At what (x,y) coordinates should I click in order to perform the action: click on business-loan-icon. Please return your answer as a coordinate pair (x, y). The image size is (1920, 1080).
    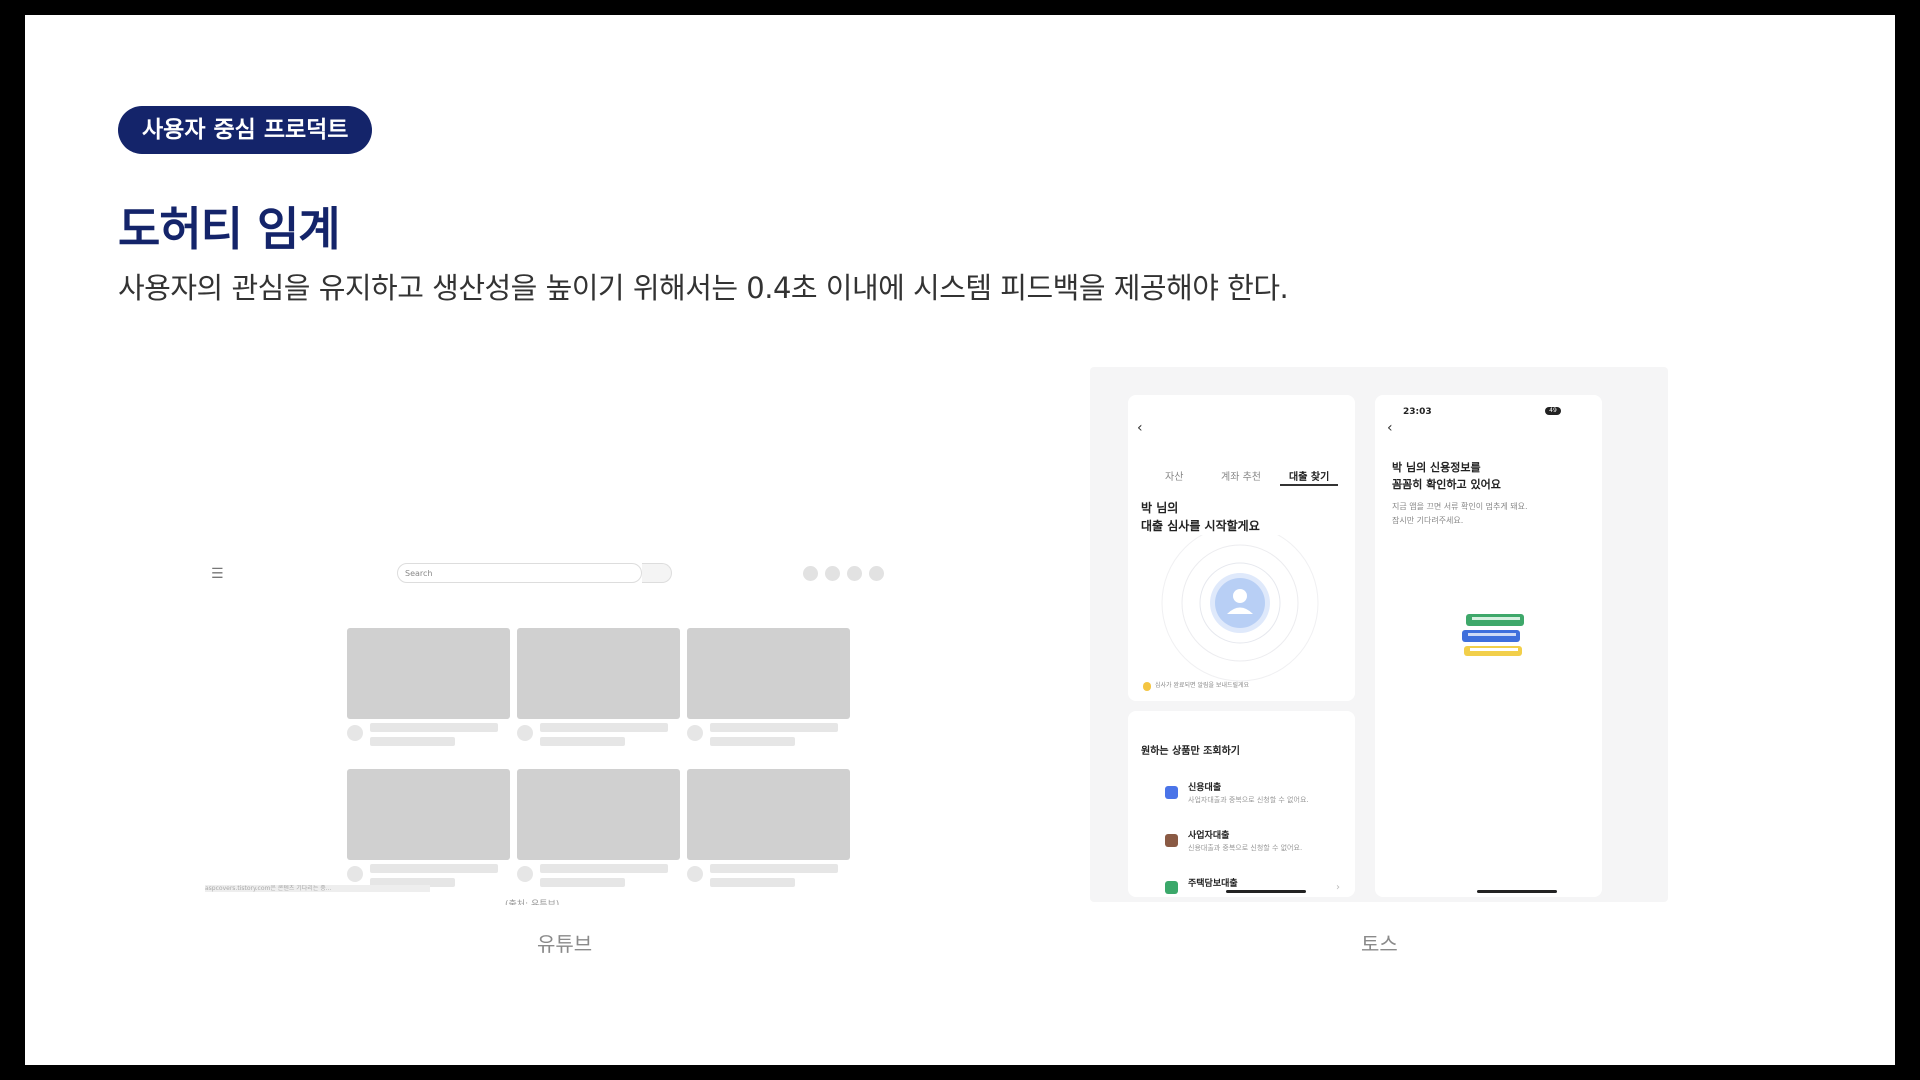
    Looking at the image, I should click on (1171, 840).